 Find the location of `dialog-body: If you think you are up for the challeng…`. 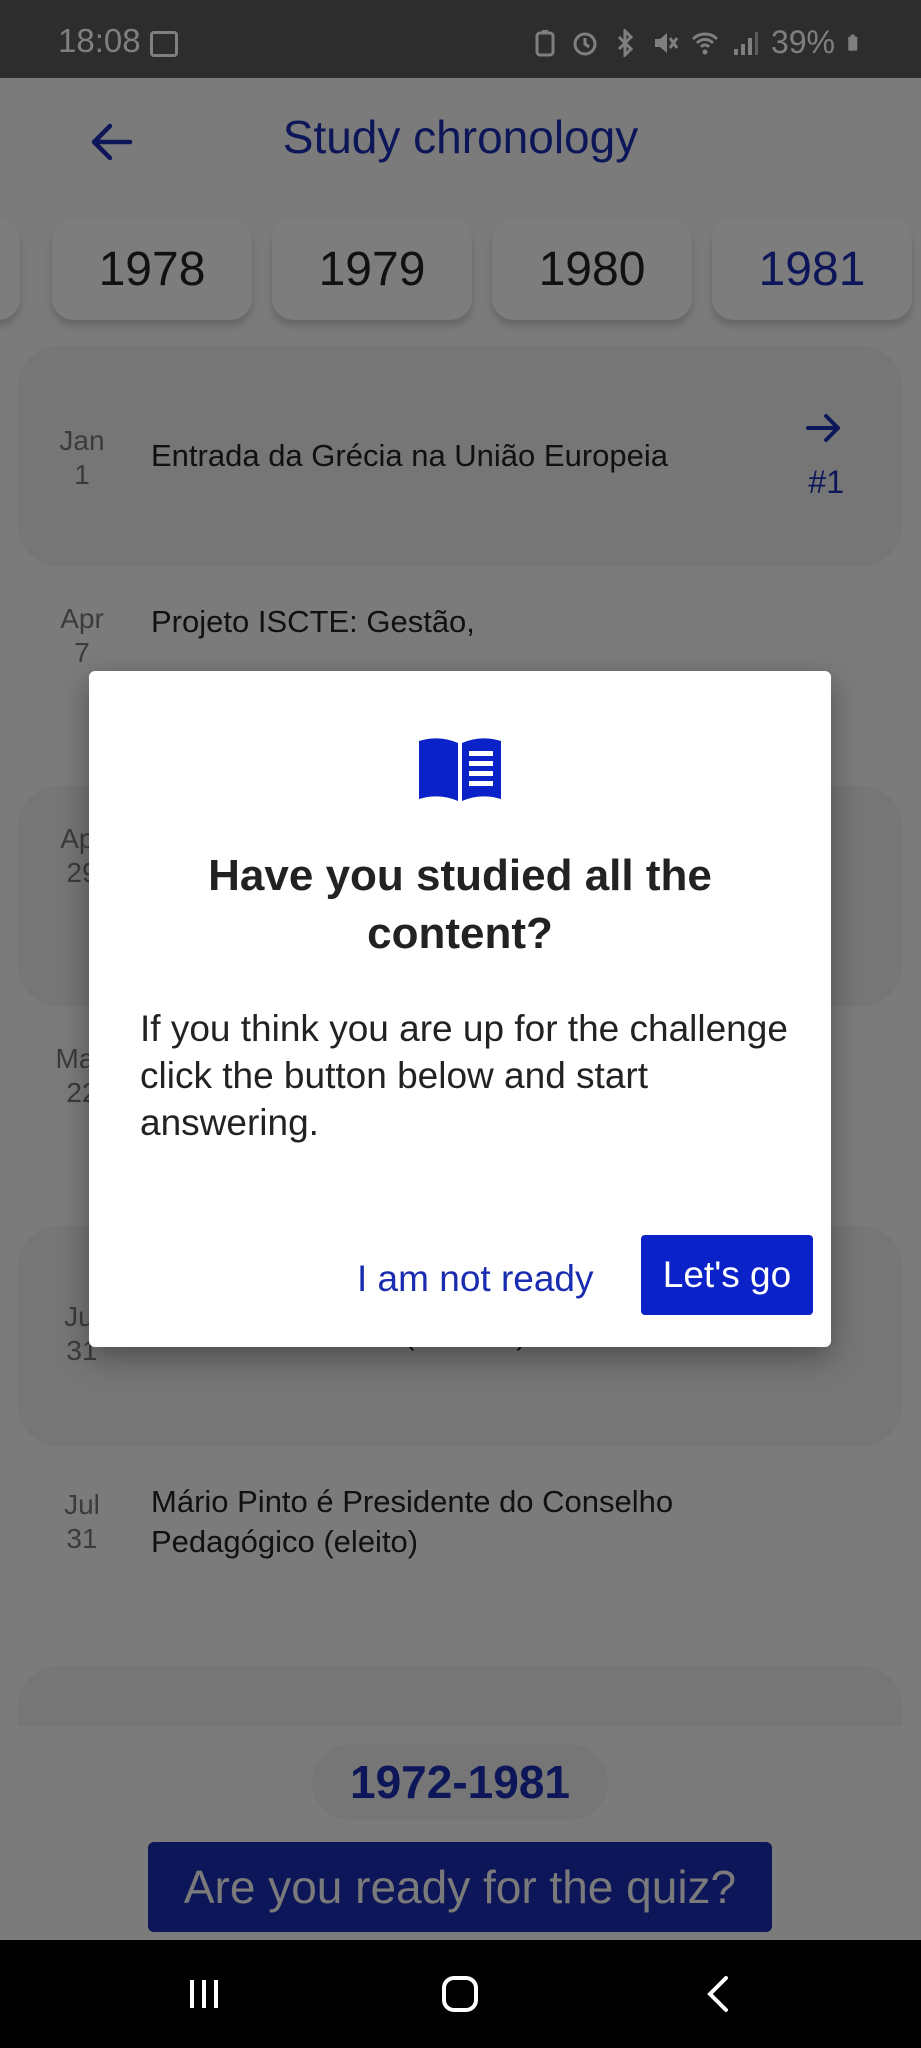

dialog-body: If you think you are up for the challeng… is located at coordinates (464, 1075).